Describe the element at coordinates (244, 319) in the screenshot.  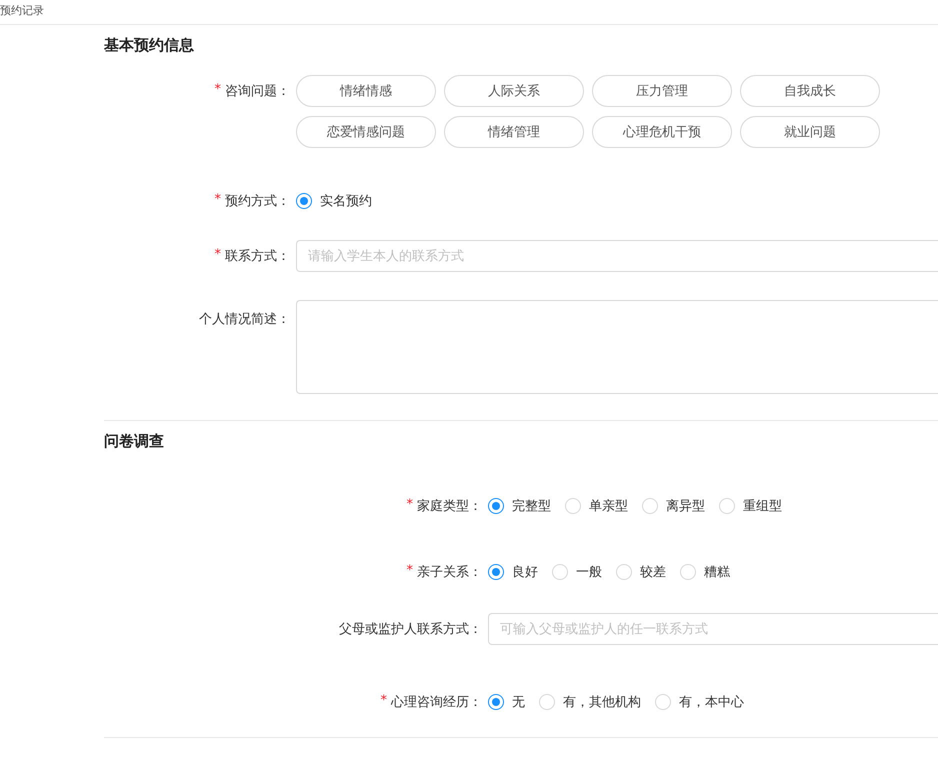
I see `field-label: 个人情况简述：` at that location.